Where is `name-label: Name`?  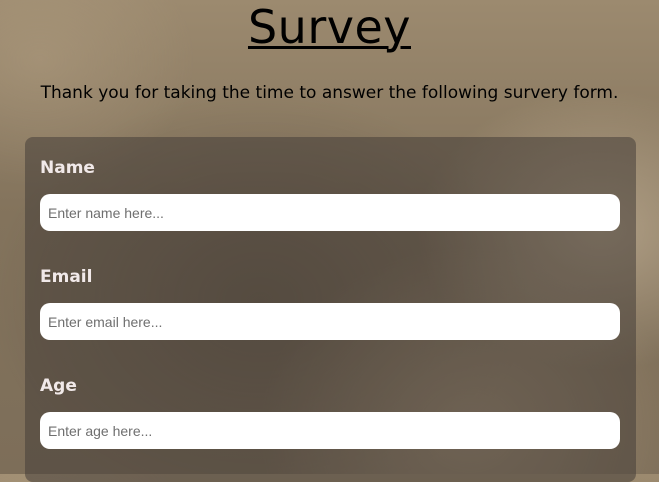 name-label: Name is located at coordinates (67, 168).